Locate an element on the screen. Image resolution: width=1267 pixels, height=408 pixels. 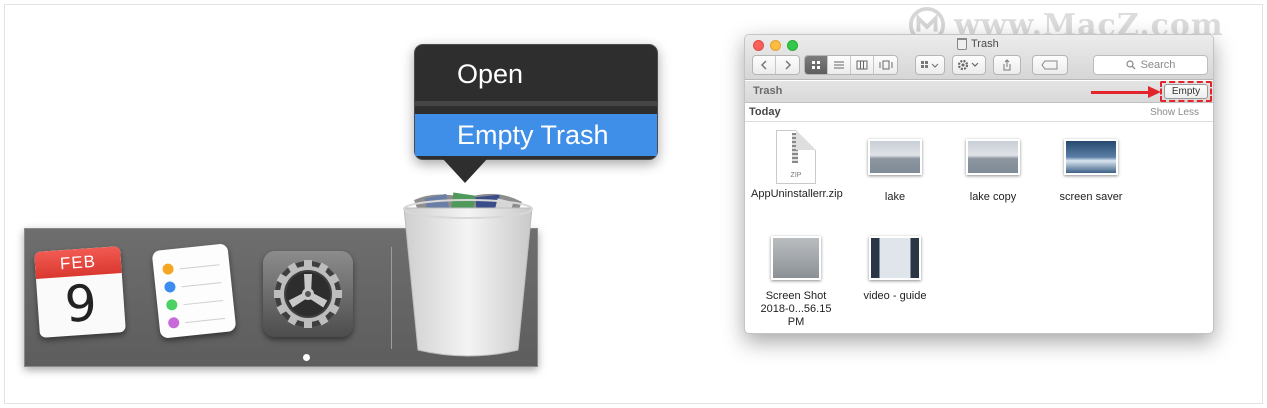
chevron-right-icon is located at coordinates (787, 65).